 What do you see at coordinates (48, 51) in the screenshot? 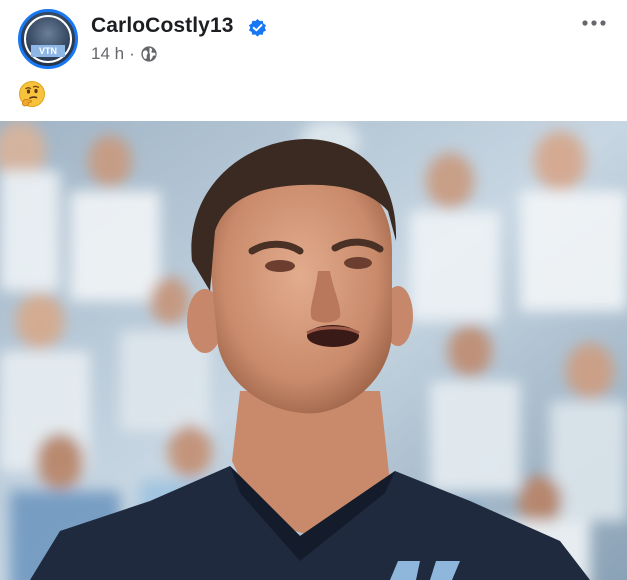
I see `avatar-logo-text: VTN` at bounding box center [48, 51].